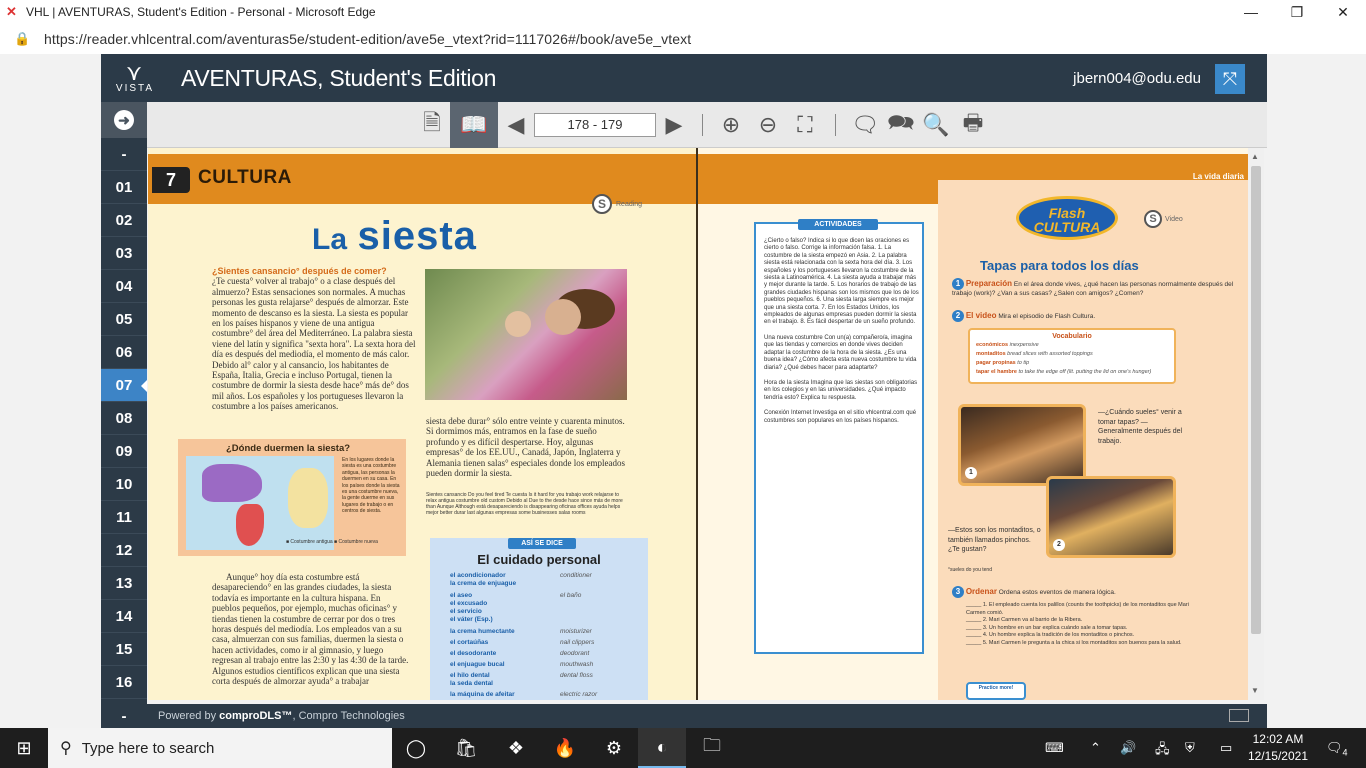 The height and width of the screenshot is (768, 1366). What do you see at coordinates (124, 120) in the screenshot?
I see `toggle-toc-button: ➜` at bounding box center [124, 120].